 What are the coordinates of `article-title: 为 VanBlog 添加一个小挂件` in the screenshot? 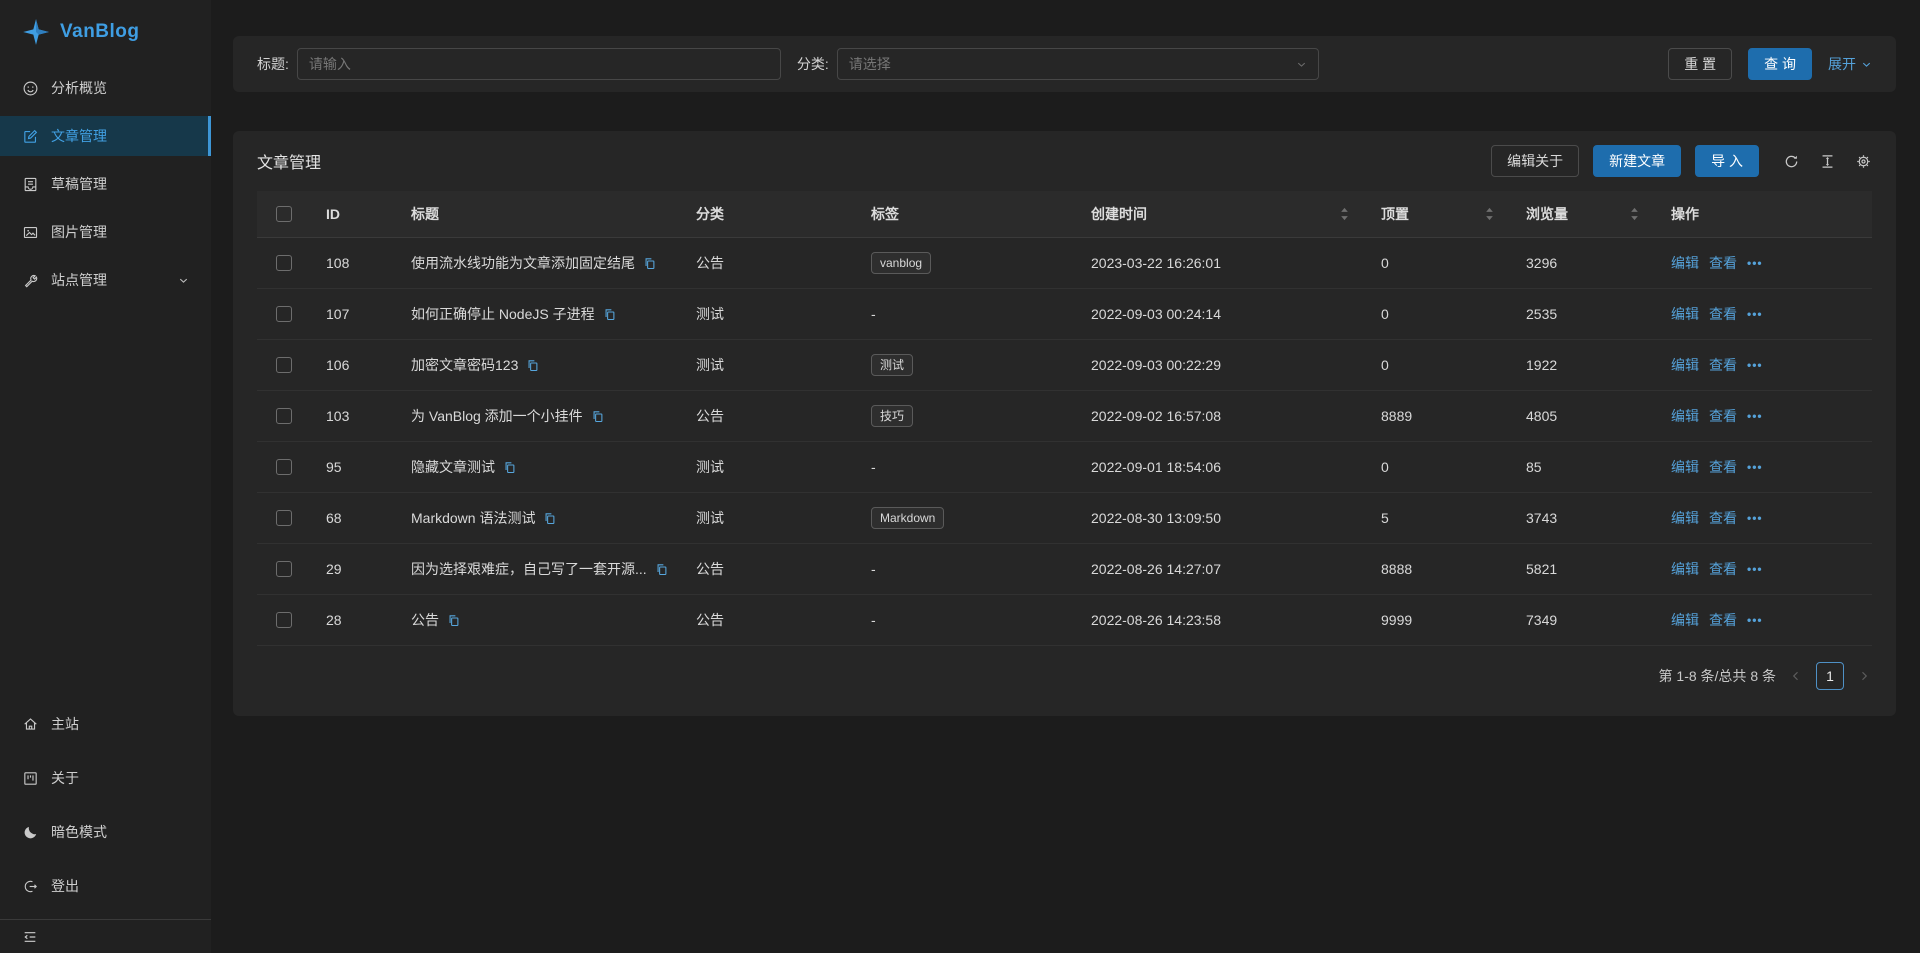 It's located at (497, 416).